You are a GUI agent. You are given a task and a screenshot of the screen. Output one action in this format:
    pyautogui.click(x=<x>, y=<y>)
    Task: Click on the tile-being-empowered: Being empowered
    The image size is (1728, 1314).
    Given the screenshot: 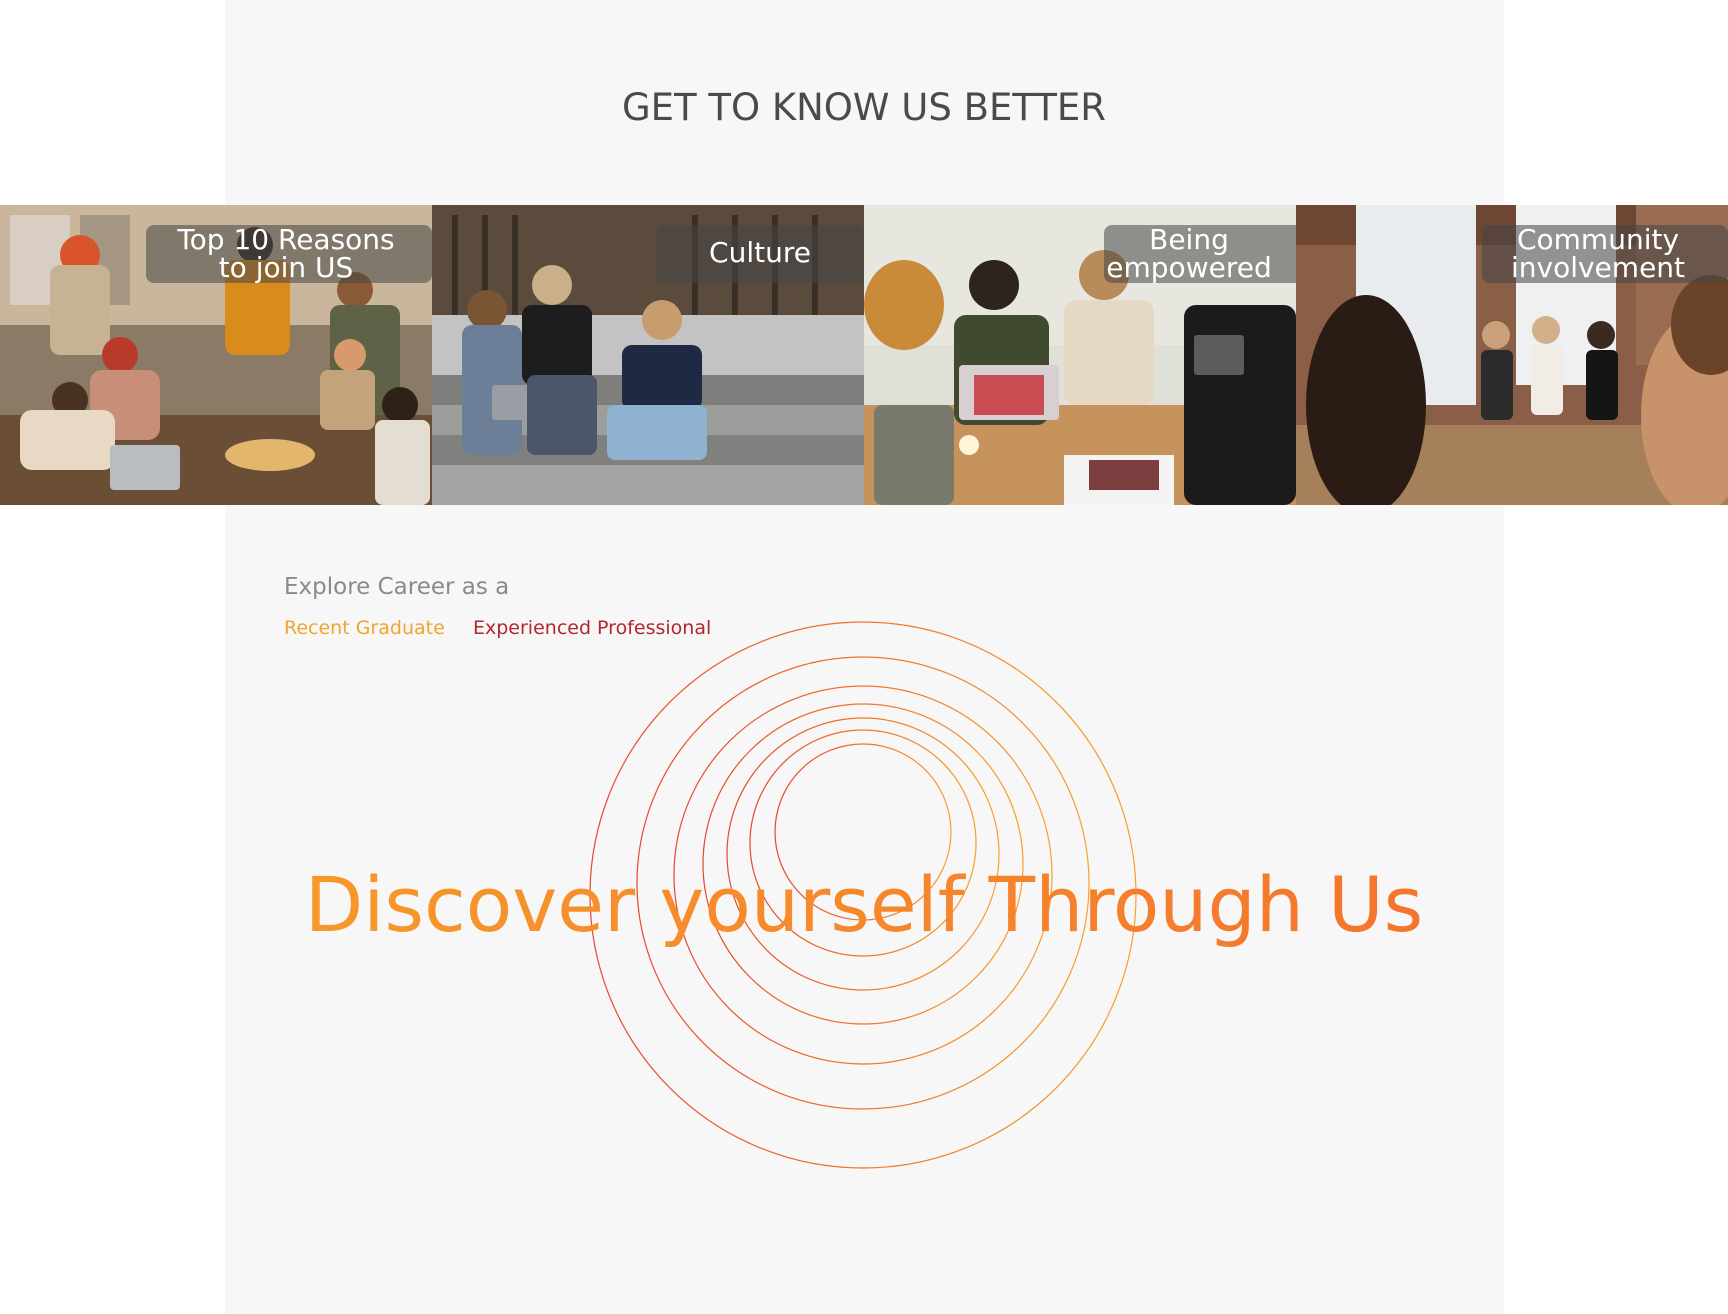 What is the action you would take?
    pyautogui.click(x=1080, y=355)
    